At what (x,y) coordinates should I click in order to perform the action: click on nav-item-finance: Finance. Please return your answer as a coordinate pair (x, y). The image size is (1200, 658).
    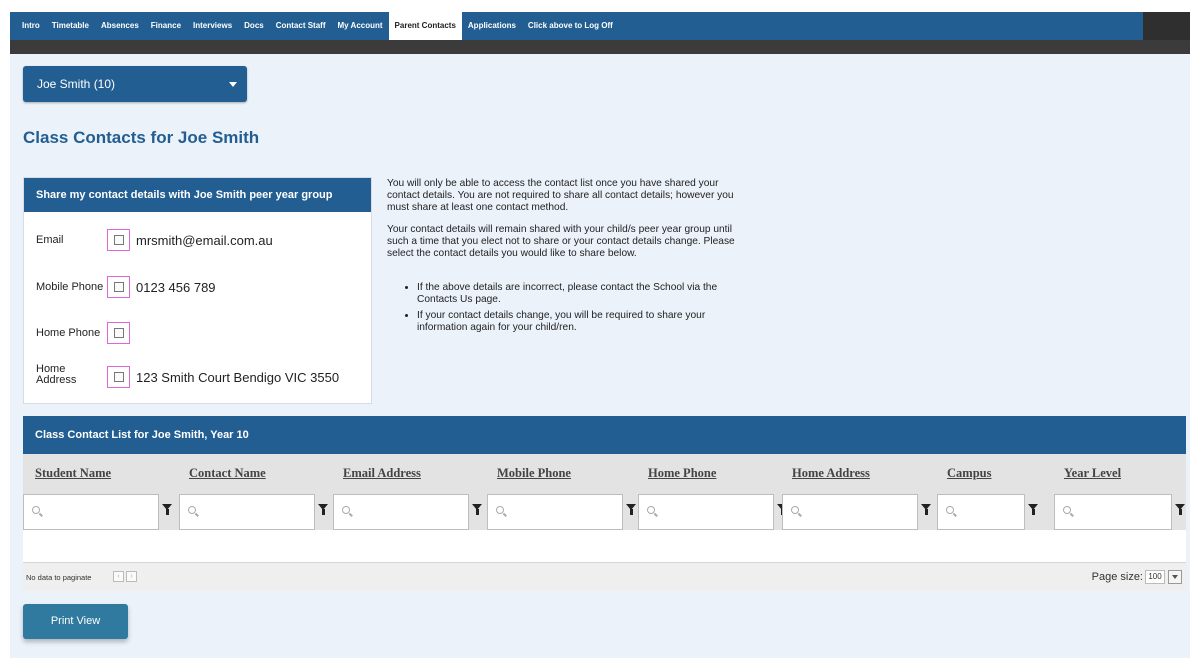
    Looking at the image, I should click on (166, 26).